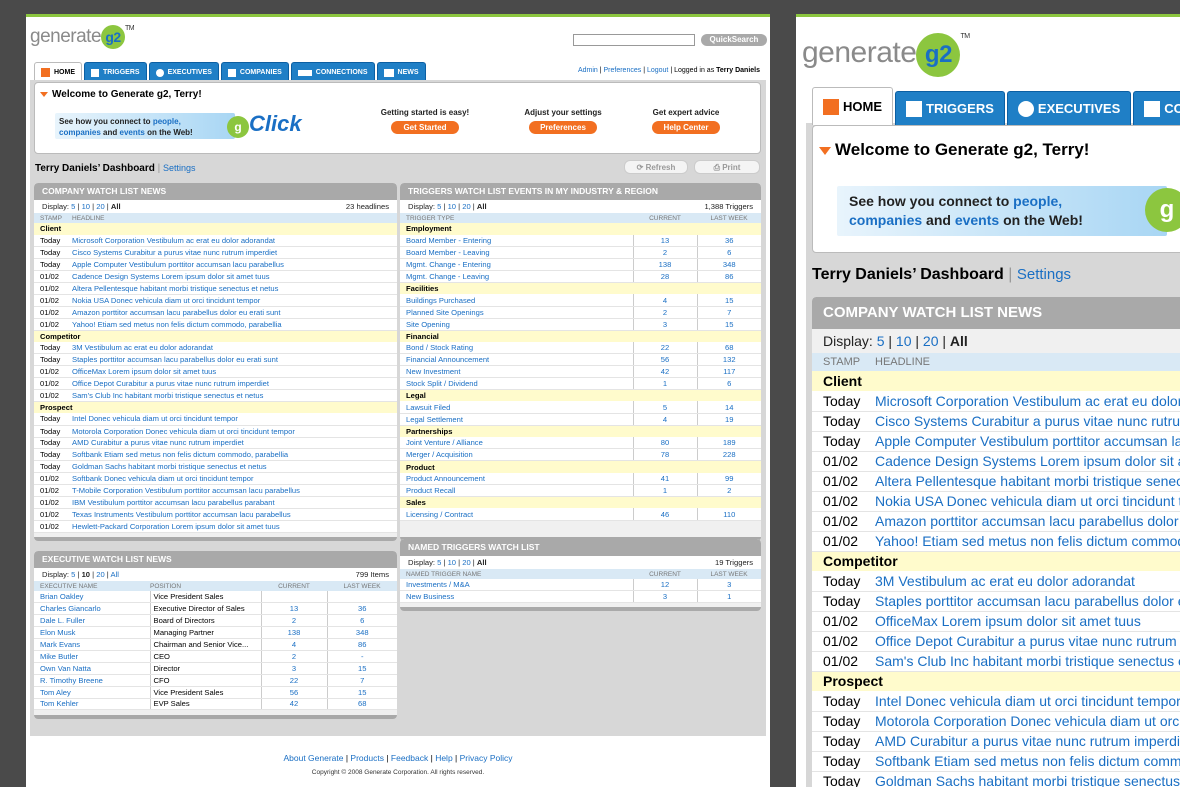  Describe the element at coordinates (664, 585) in the screenshot. I see `current-count: 12` at that location.